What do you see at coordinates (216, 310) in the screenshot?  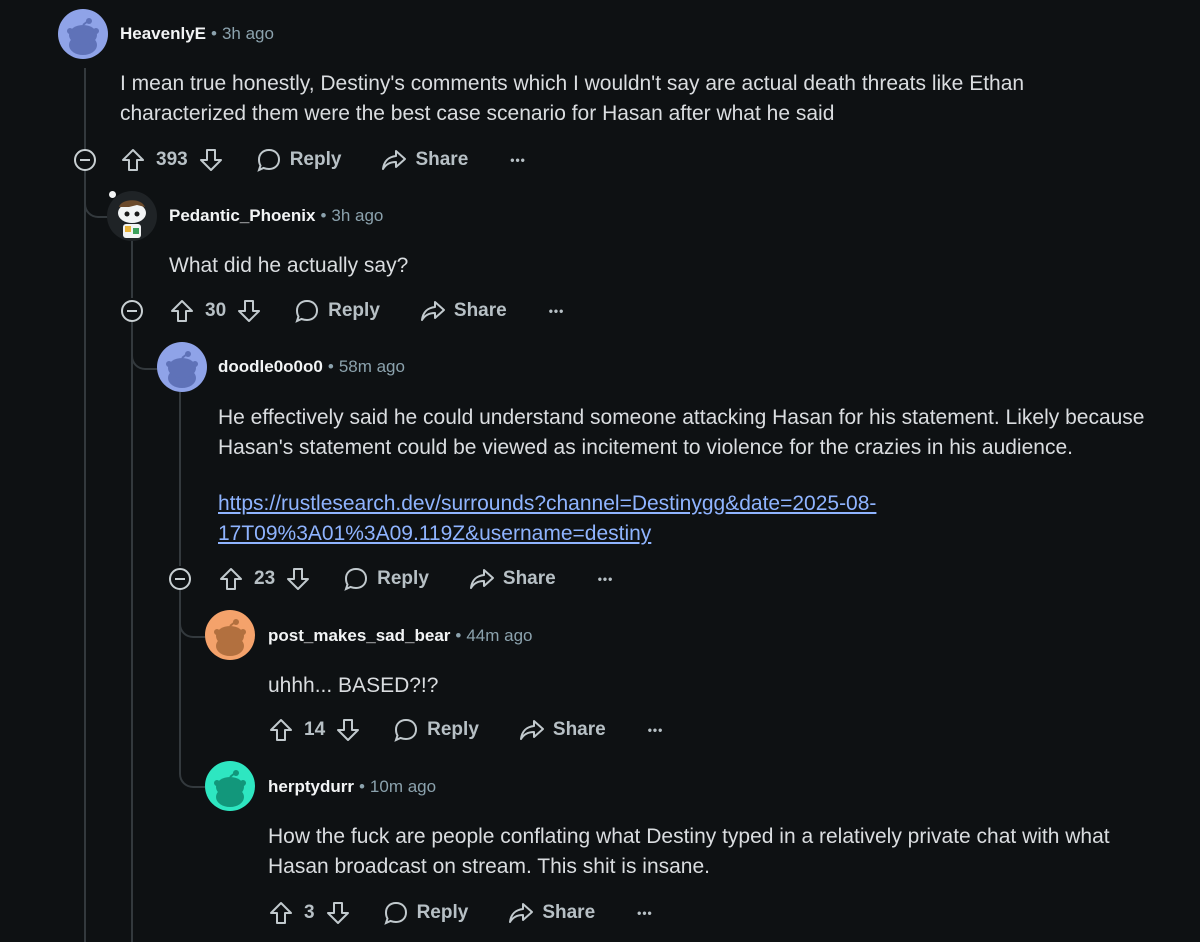 I see `vote-count: 30` at bounding box center [216, 310].